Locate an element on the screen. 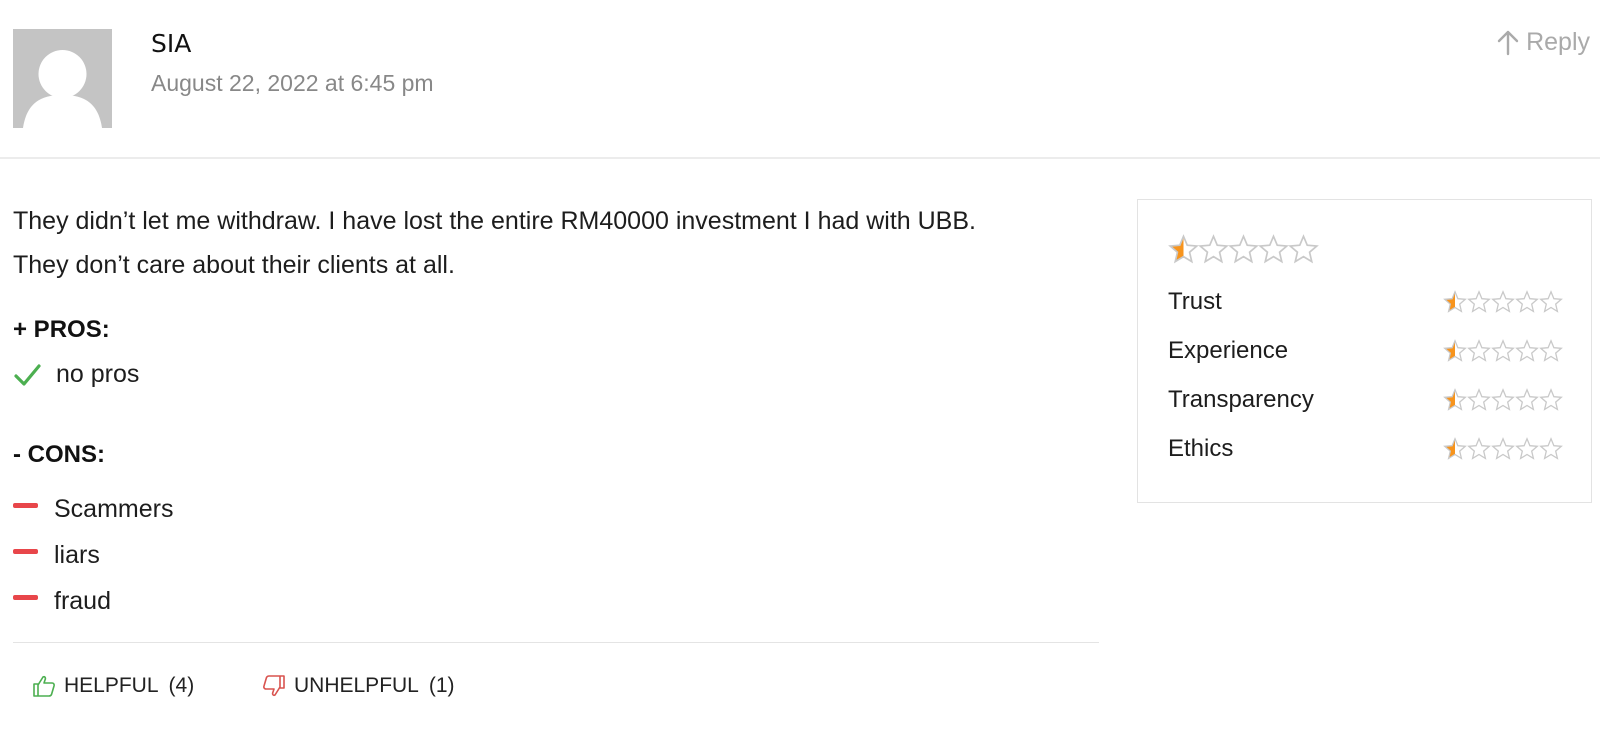 This screenshot has height=731, width=1600. rating-box: Trust Experience Transparency Ethics is located at coordinates (1364, 351).